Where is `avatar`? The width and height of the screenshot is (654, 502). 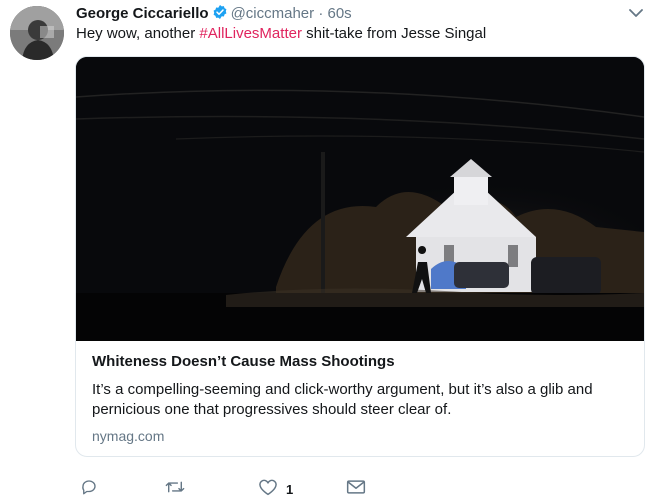 avatar is located at coordinates (37, 33).